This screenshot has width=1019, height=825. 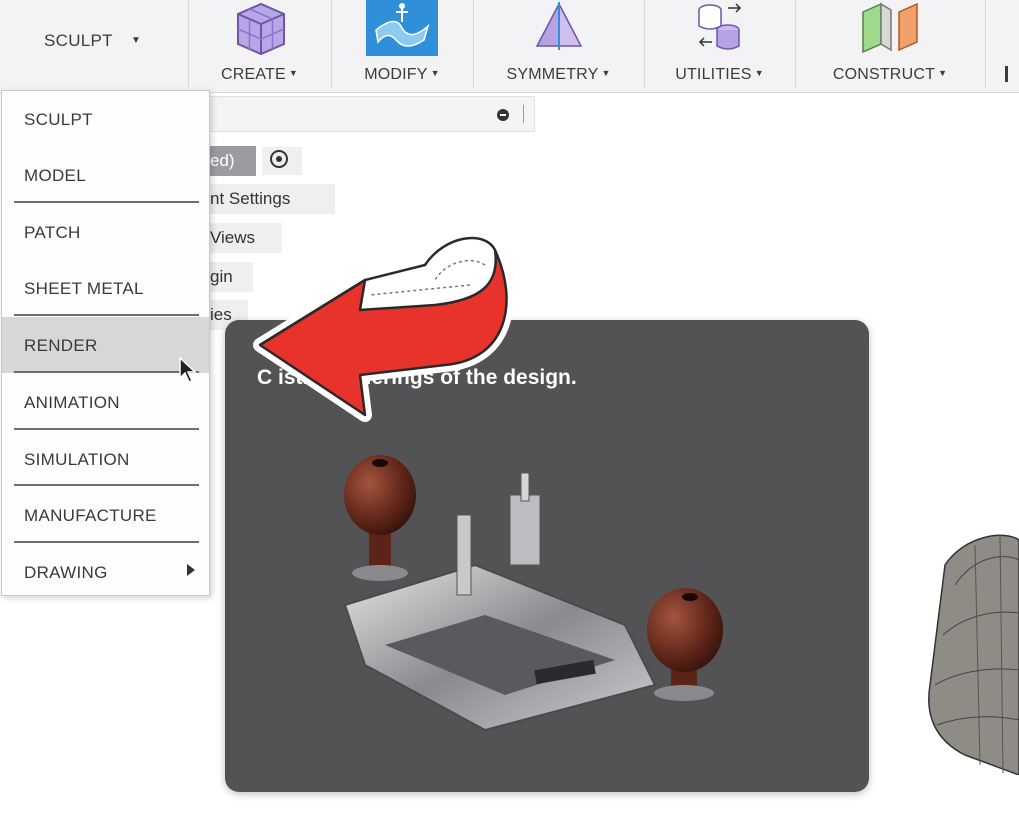 I want to click on dd-label-model: MODEL, so click(x=55, y=175).